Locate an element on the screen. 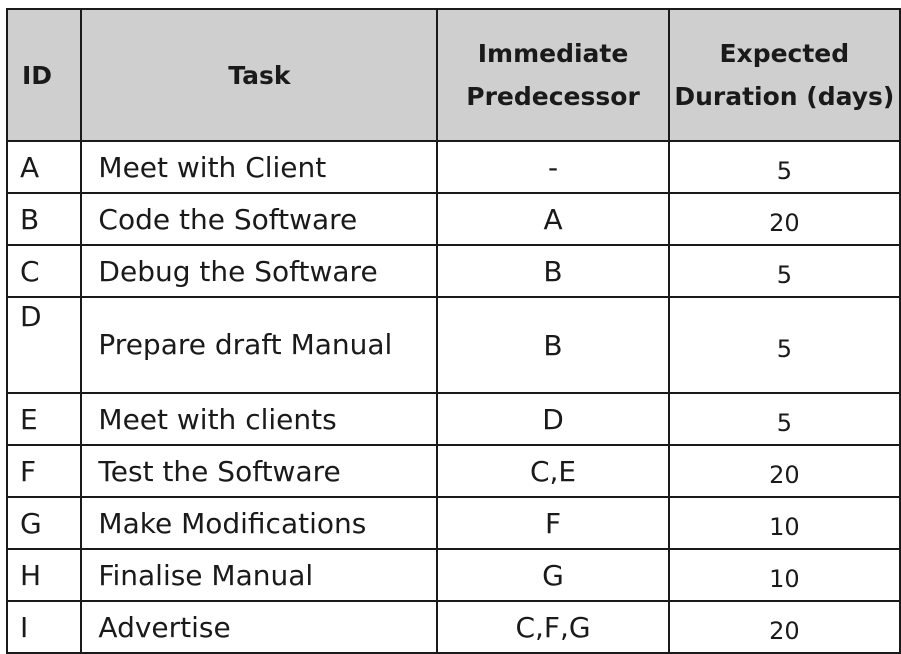 The image size is (901, 654). table-row: C Debug the Software B 5 is located at coordinates (453, 271).